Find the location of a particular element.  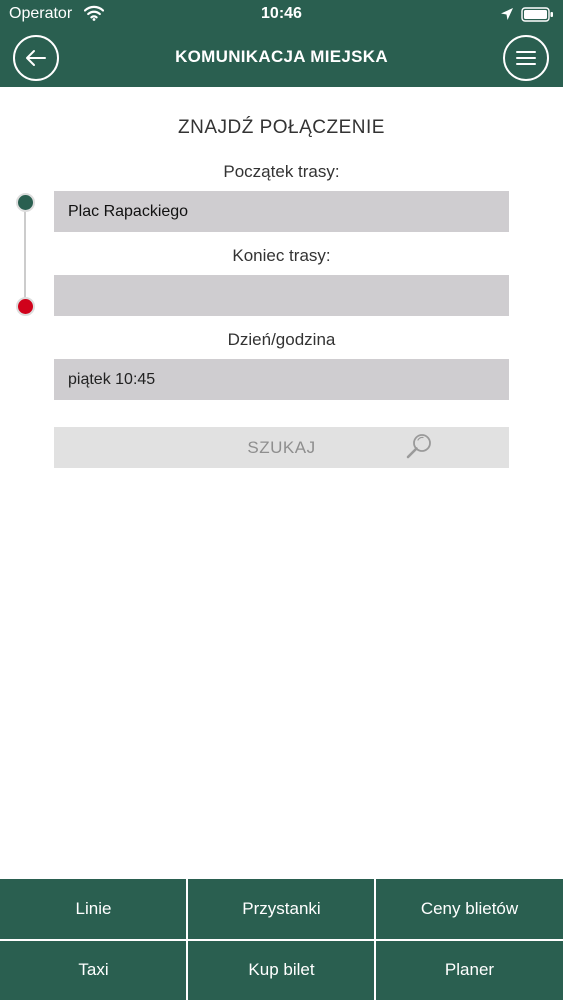

nav-item-przystanki: Przystanki is located at coordinates (281, 909).